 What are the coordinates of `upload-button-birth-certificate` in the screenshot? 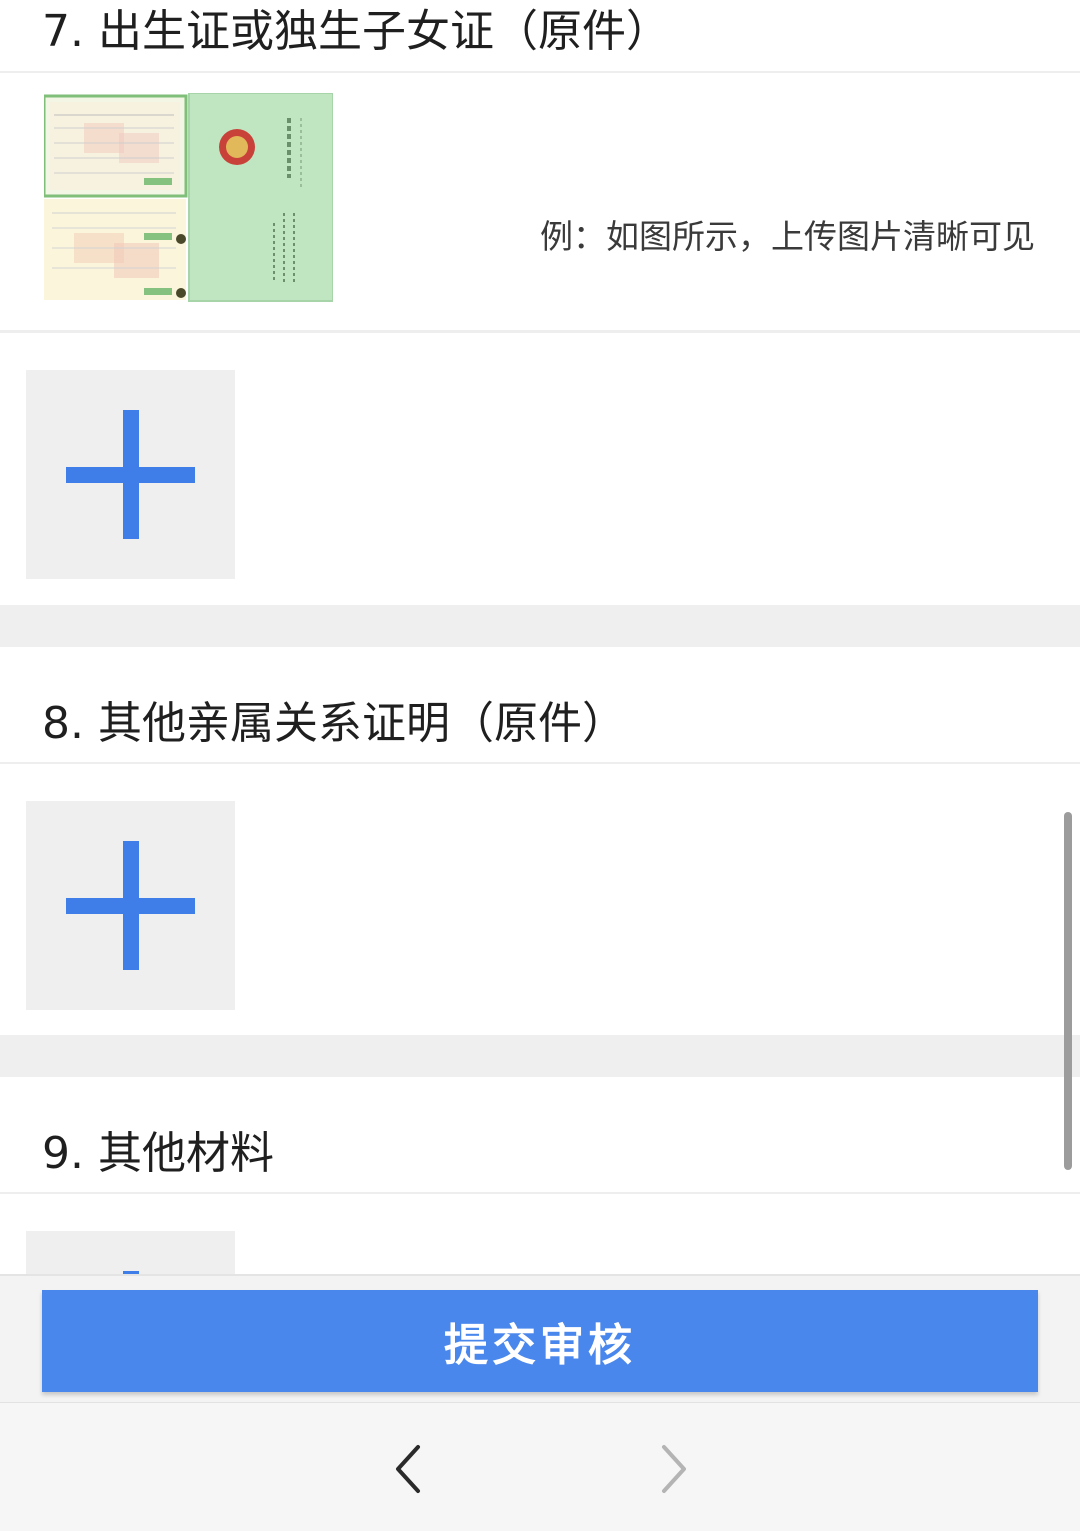 It's located at (130, 474).